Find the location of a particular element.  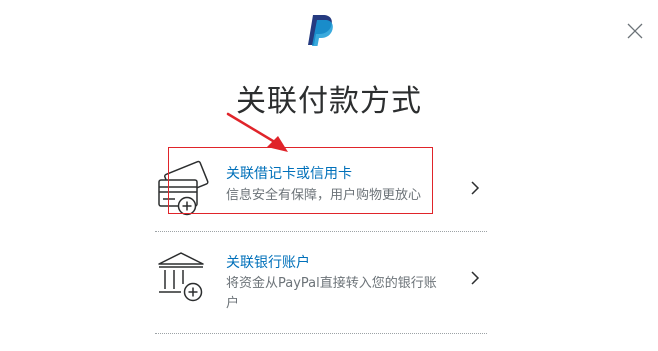

link-bank-option: 关联银行账户 将资金从PayPal直接转入您的银行账户 is located at coordinates (321, 284).